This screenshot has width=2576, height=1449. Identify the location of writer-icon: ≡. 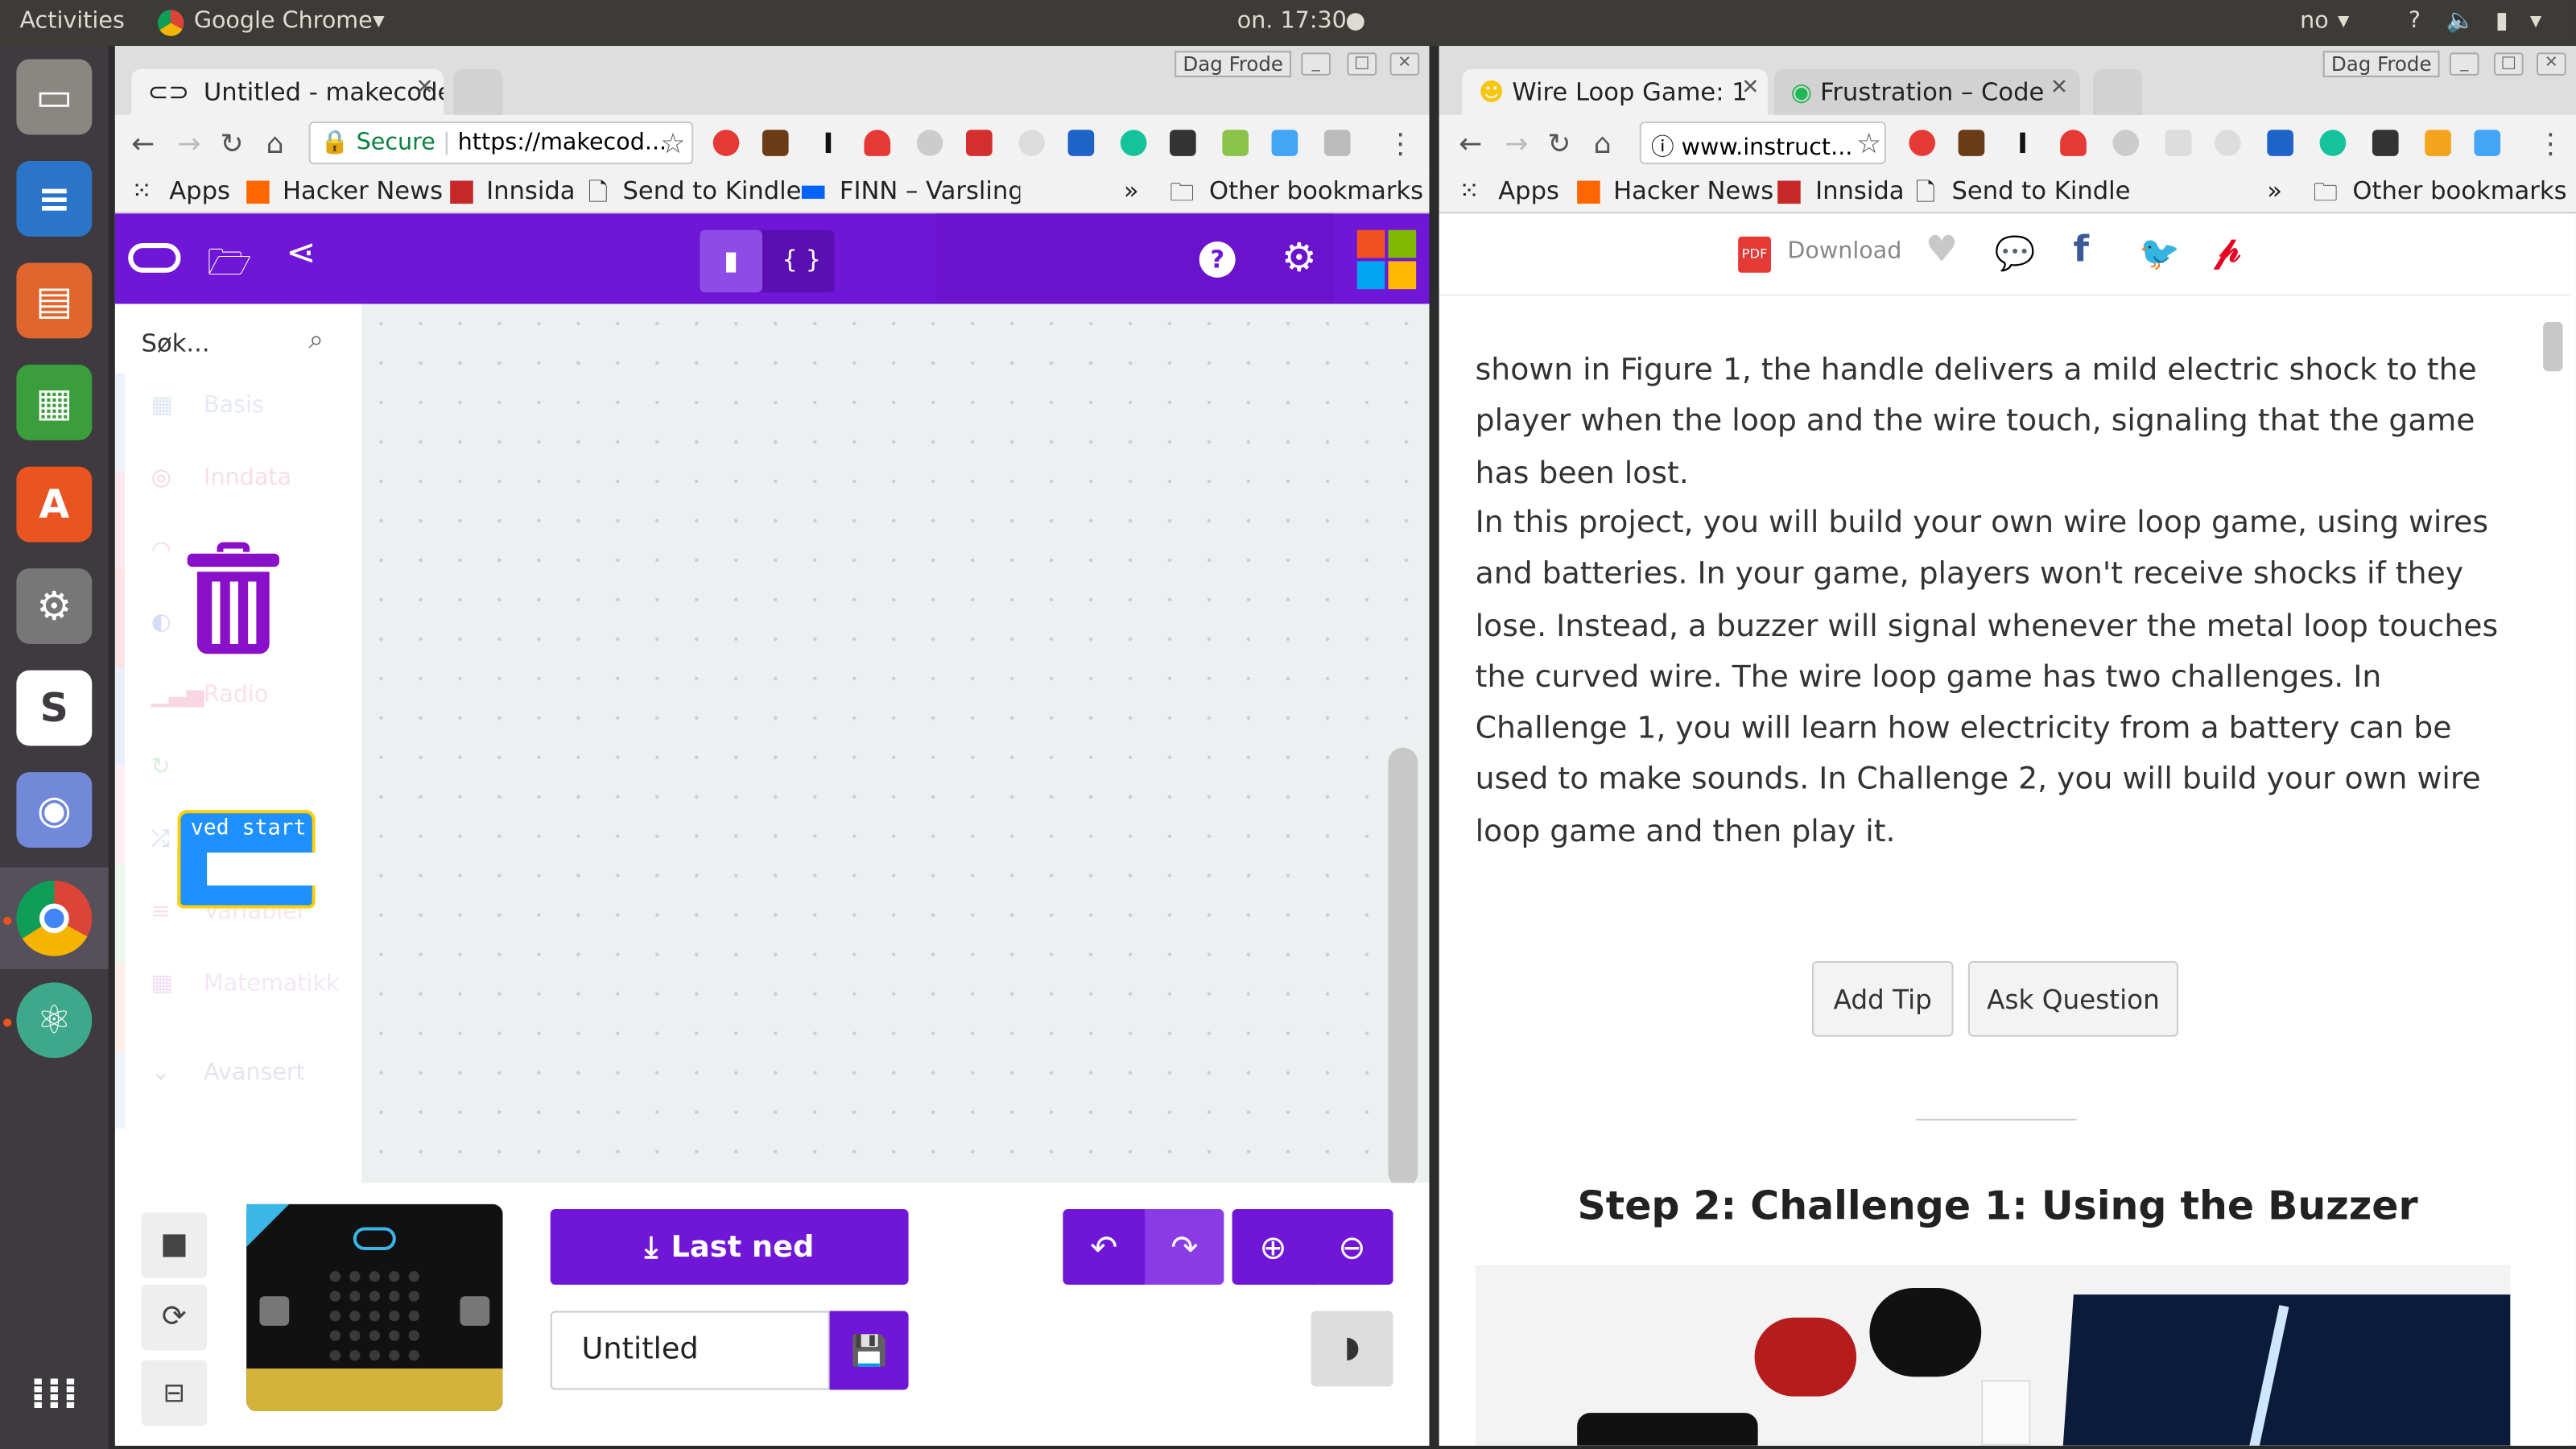
(54, 198).